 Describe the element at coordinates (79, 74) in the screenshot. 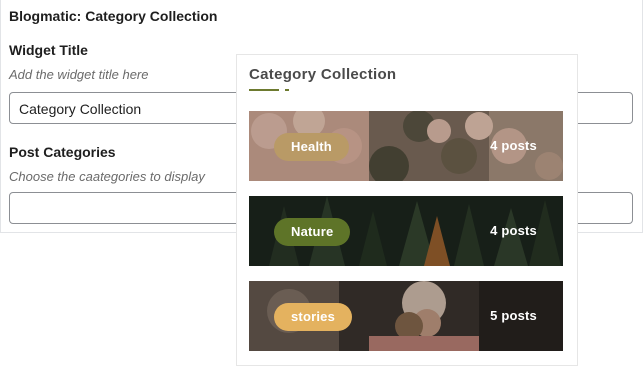

I see `widget-title-help: Add the widget title here` at that location.